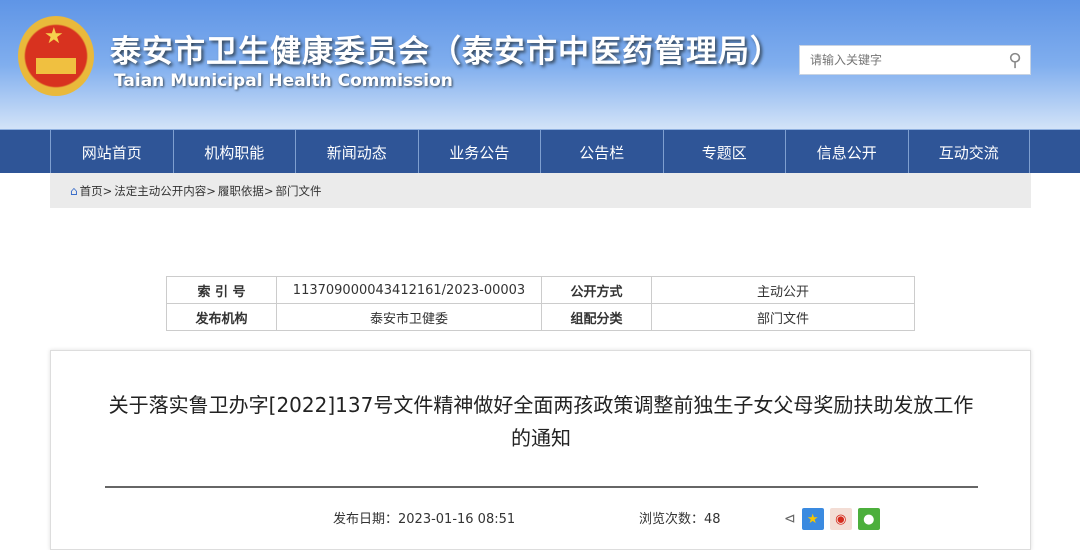  I want to click on publisher-label: 发布机构, so click(221, 317).